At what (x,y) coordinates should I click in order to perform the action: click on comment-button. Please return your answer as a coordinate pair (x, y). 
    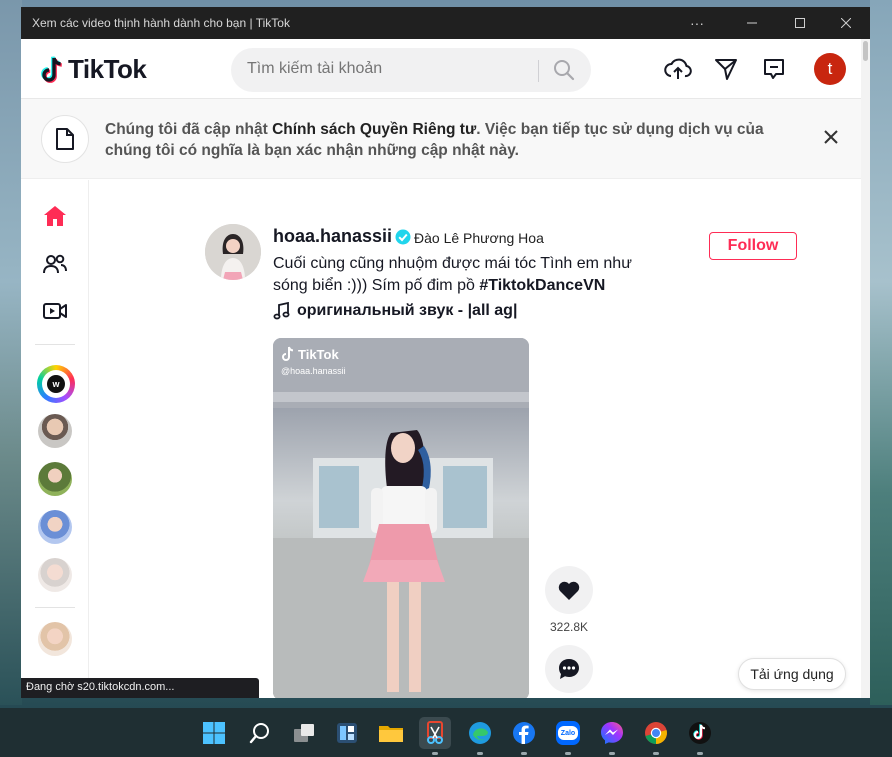
    Looking at the image, I should click on (569, 669).